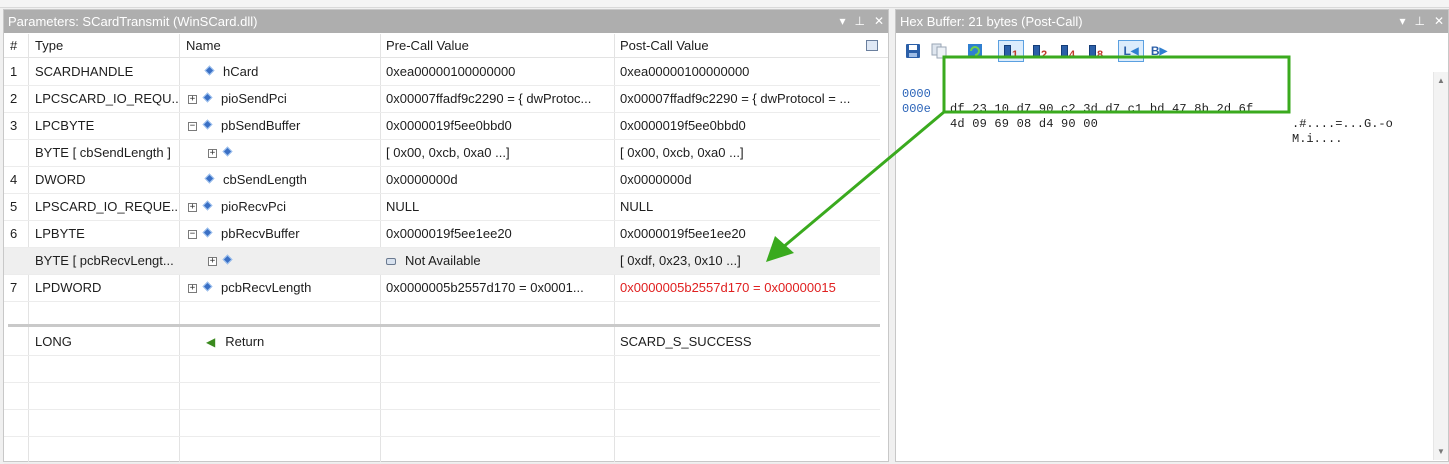 The height and width of the screenshot is (464, 1449). Describe the element at coordinates (747, 45) in the screenshot. I see `column-header-post-call: Post-Call Value` at that location.